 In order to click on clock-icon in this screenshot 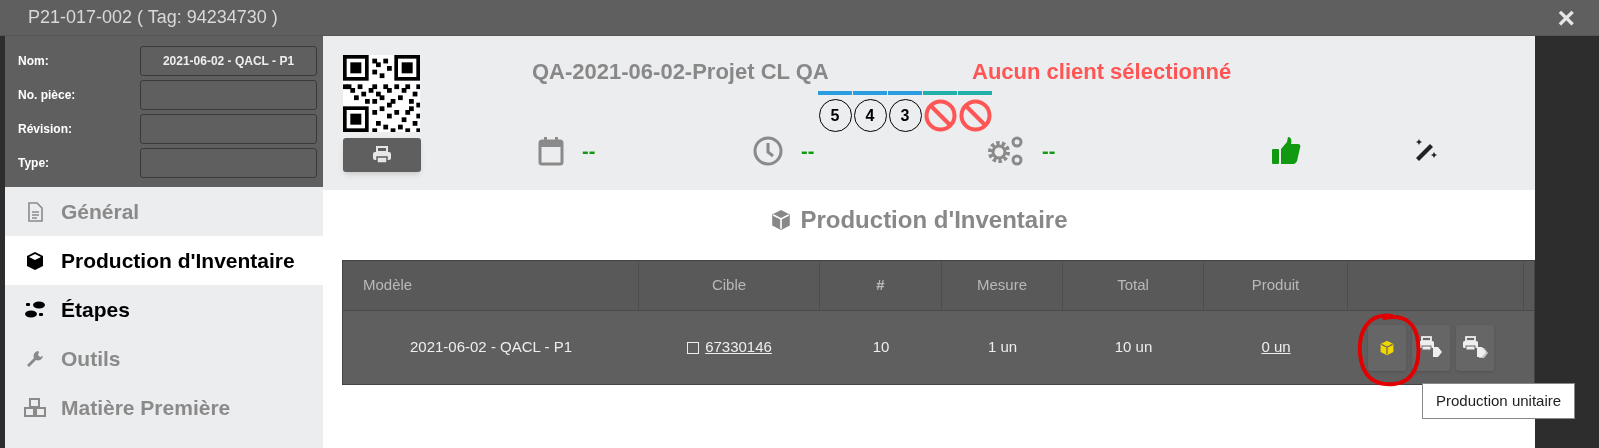, I will do `click(768, 151)`.